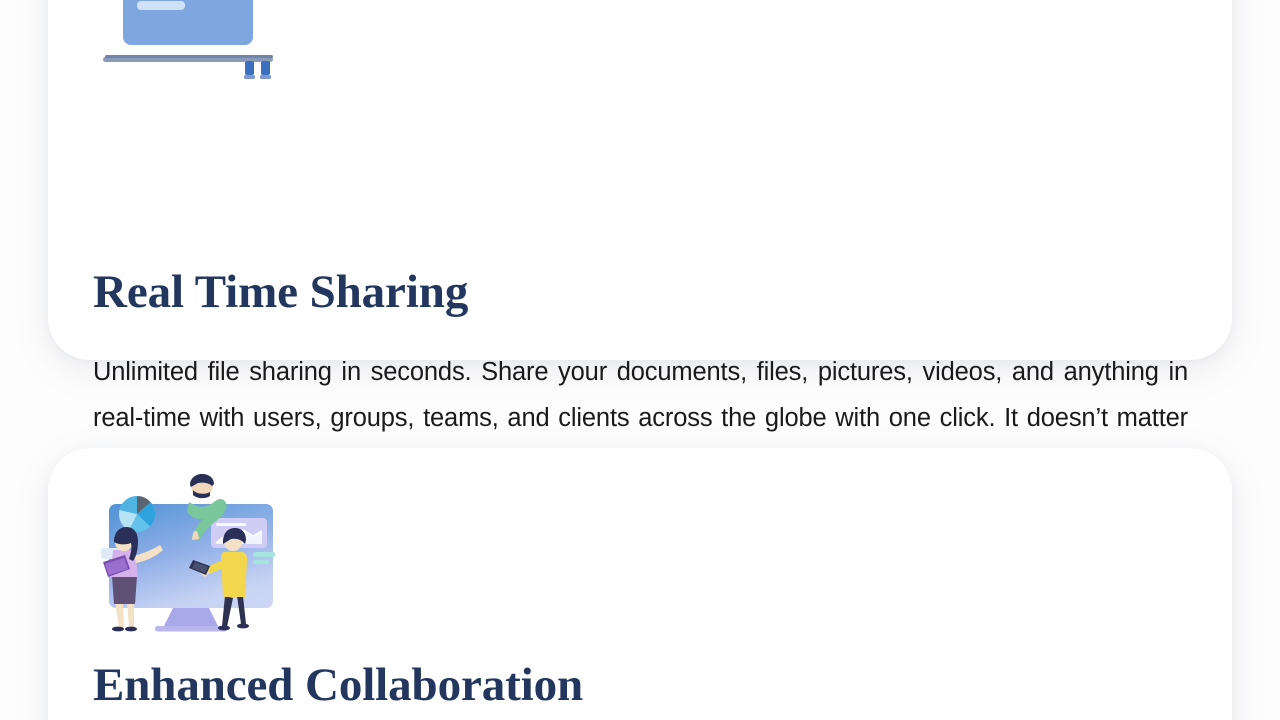  I want to click on card-title-enhanced-collaboration: Enhanced Collaboration, so click(338, 685).